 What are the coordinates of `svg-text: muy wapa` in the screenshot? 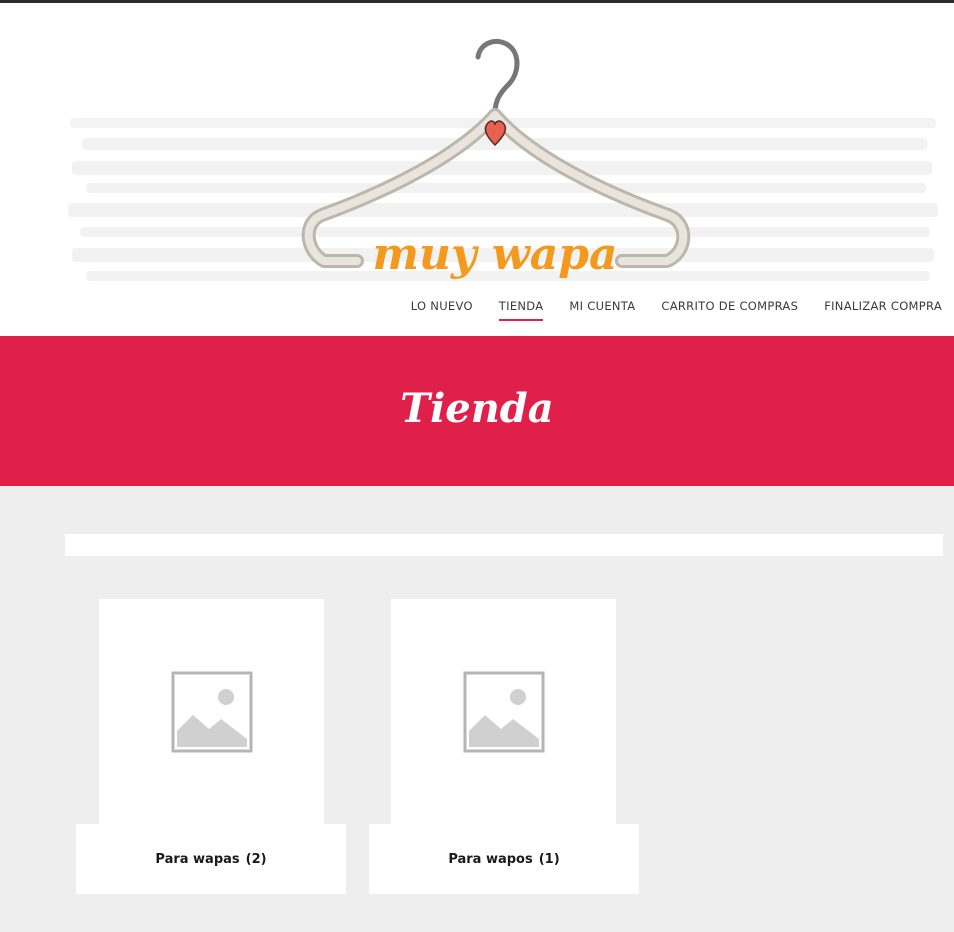 It's located at (494, 254).